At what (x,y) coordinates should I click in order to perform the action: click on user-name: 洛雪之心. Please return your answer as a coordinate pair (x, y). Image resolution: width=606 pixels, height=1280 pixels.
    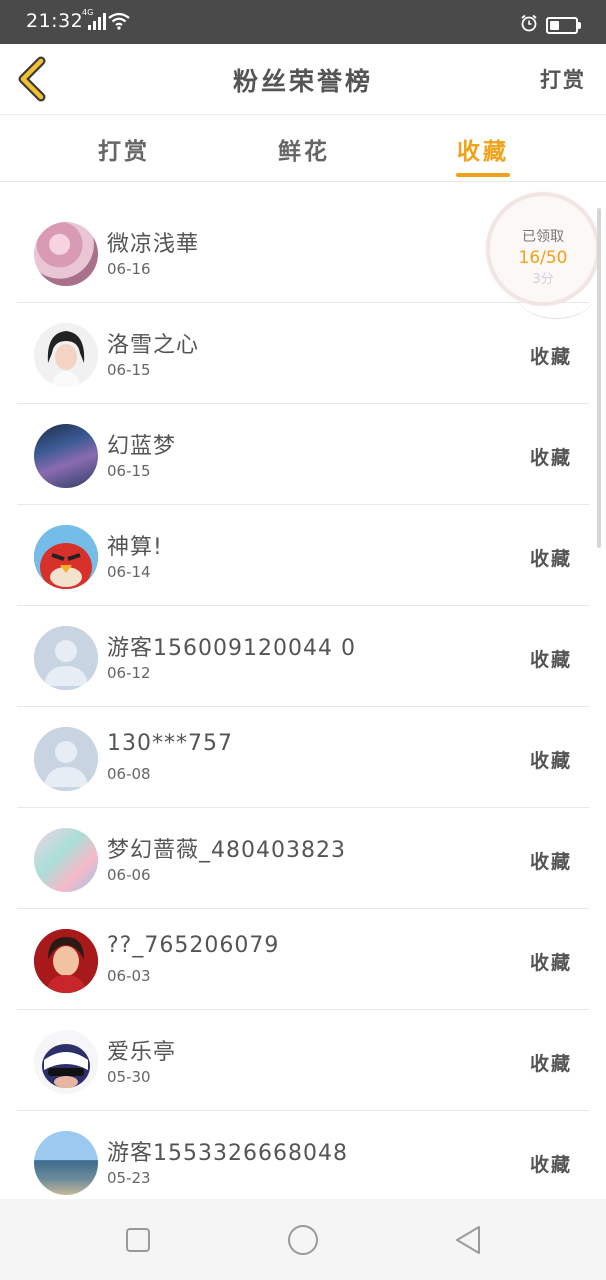
    Looking at the image, I should click on (153, 345).